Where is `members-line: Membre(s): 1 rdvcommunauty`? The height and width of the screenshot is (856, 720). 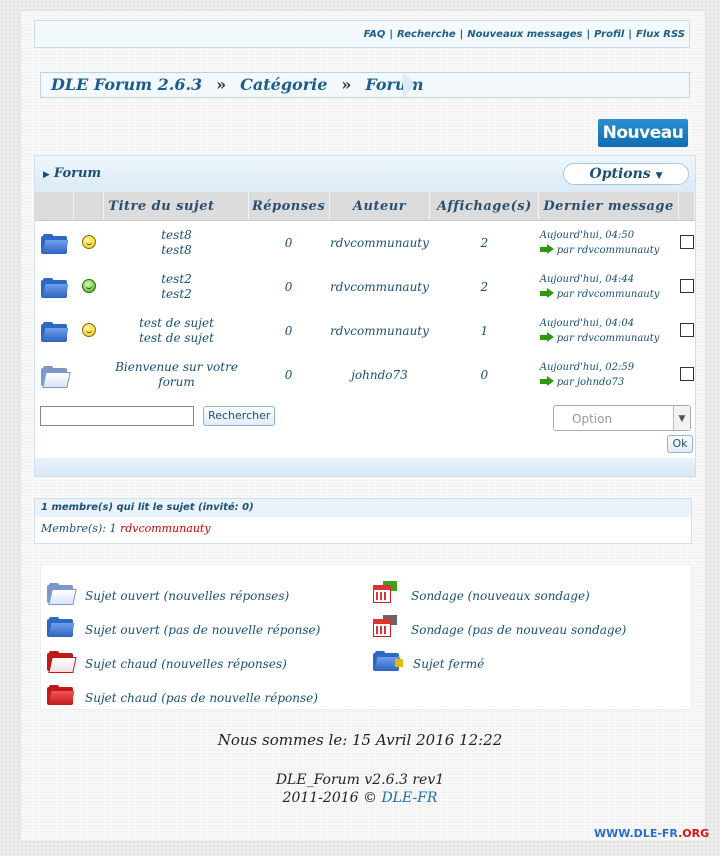 members-line: Membre(s): 1 rdvcommunauty is located at coordinates (363, 529).